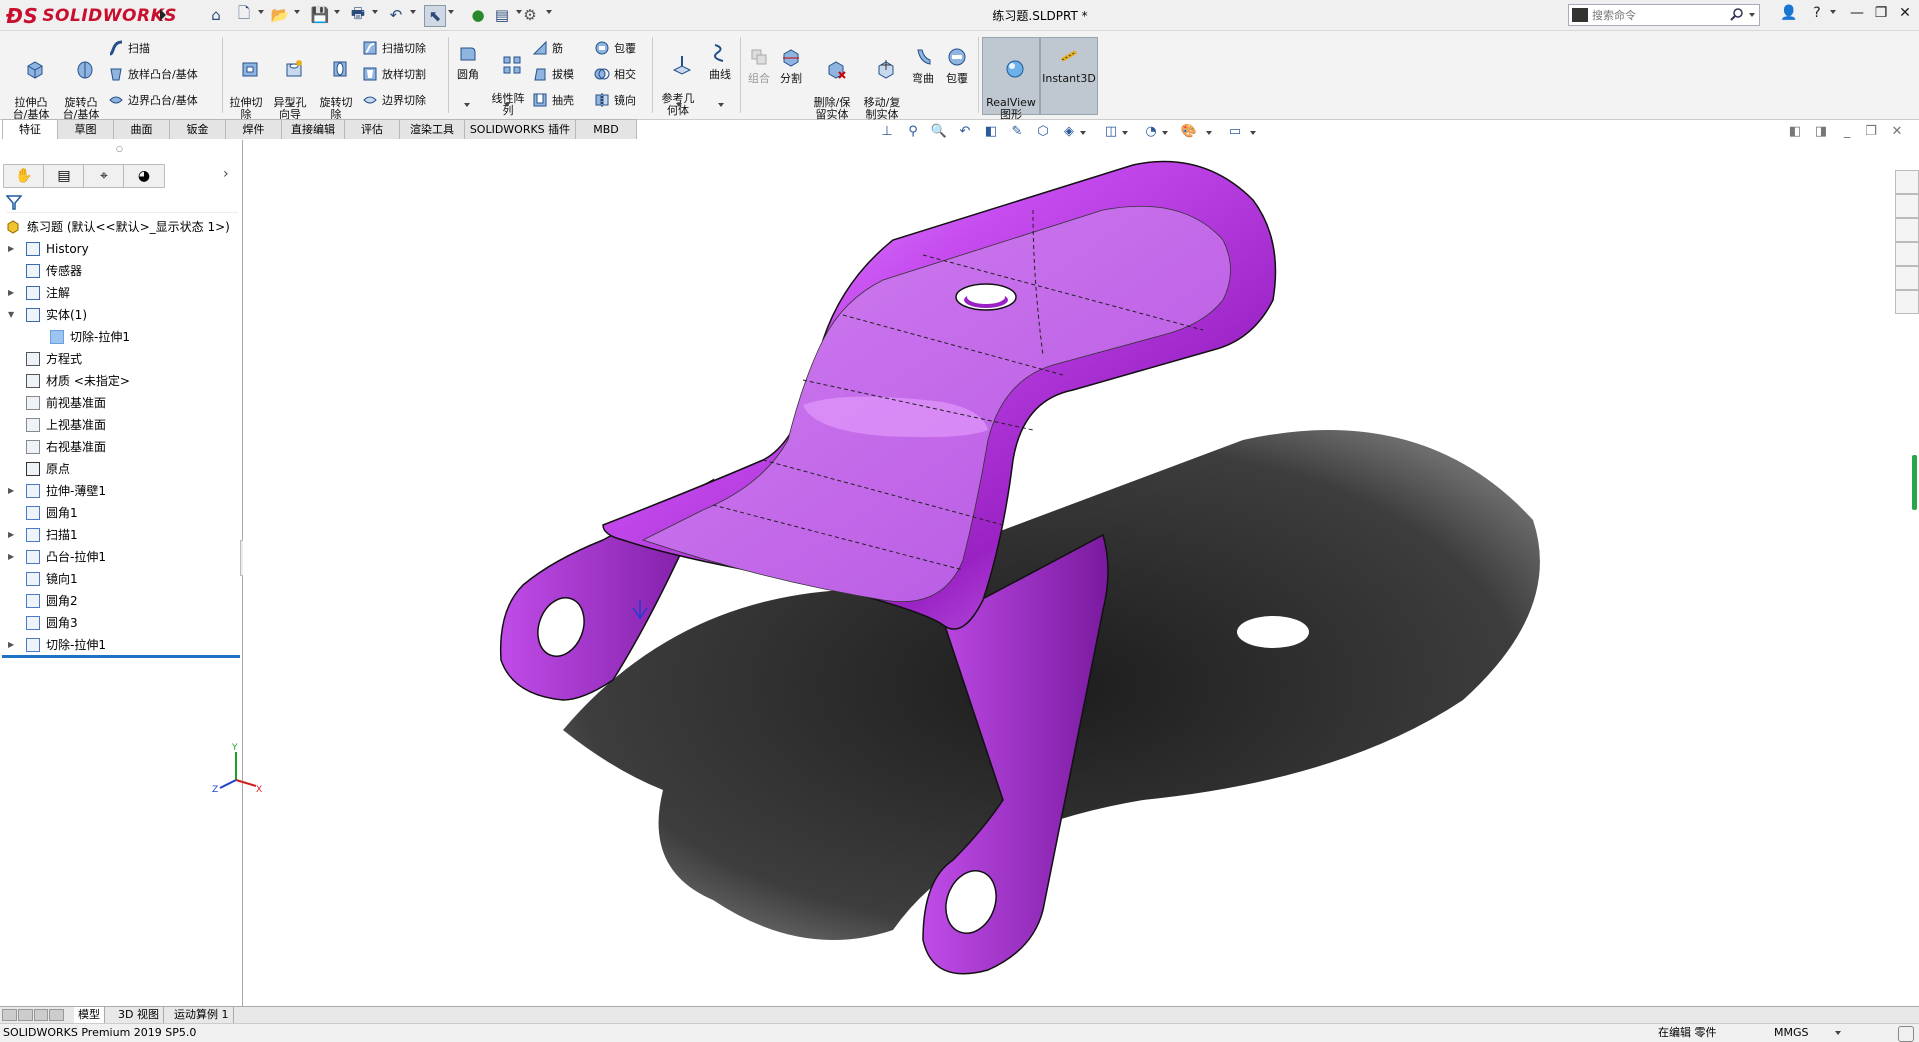 Image resolution: width=1919 pixels, height=1042 pixels. I want to click on right-scroll-indicator, so click(1914, 482).